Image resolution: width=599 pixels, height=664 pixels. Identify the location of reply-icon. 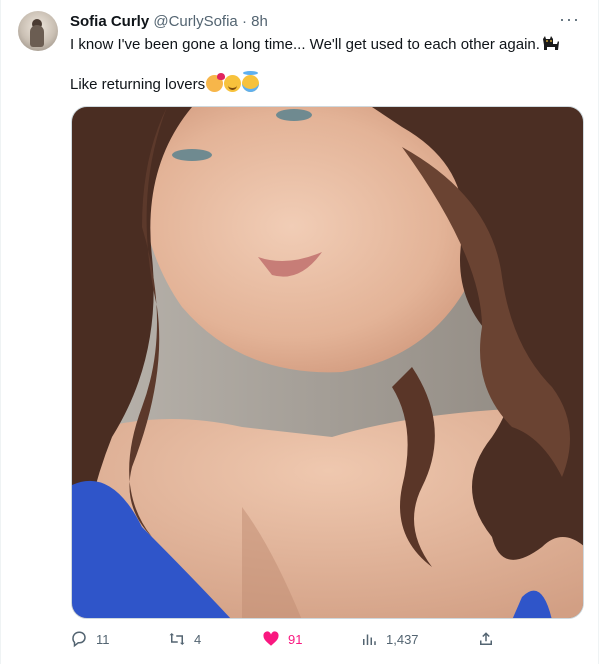
(79, 639).